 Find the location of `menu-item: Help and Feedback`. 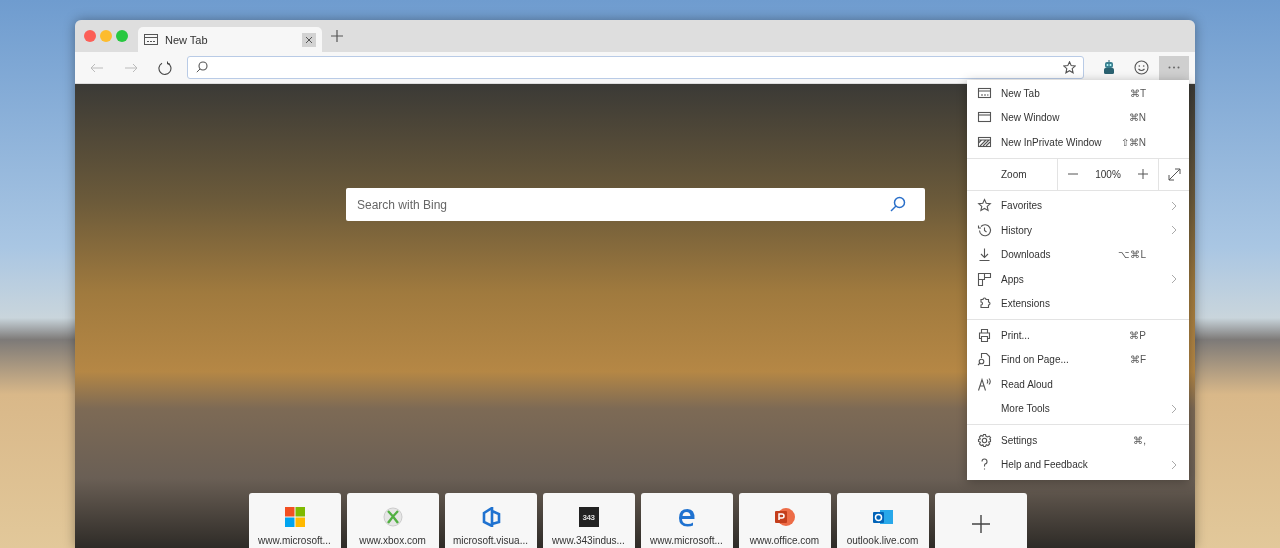

menu-item: Help and Feedback is located at coordinates (1078, 464).